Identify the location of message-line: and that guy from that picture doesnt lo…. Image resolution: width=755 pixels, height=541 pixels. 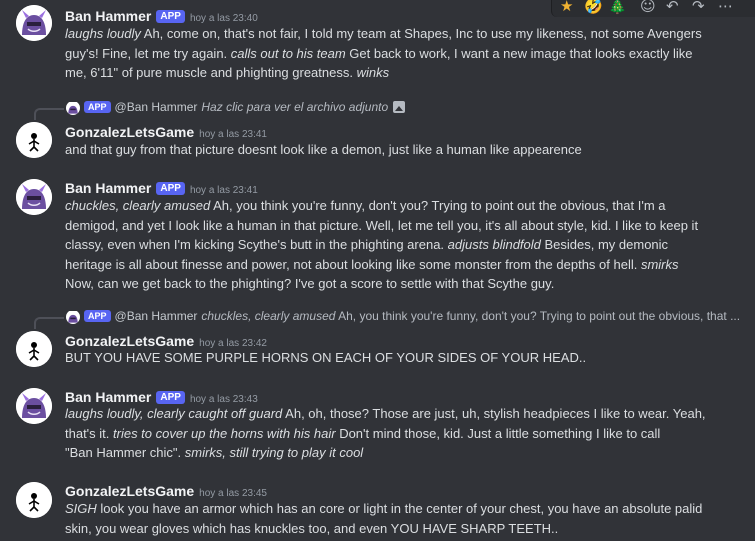
(403, 150).